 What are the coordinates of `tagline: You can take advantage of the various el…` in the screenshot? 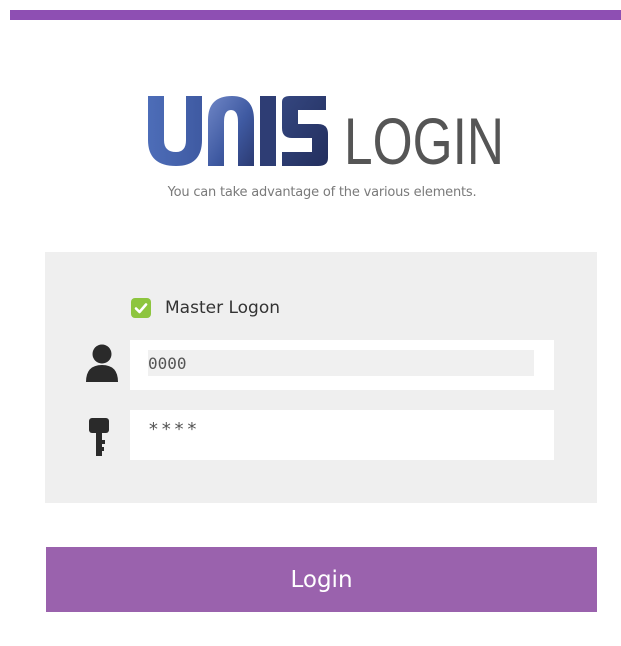 It's located at (322, 192).